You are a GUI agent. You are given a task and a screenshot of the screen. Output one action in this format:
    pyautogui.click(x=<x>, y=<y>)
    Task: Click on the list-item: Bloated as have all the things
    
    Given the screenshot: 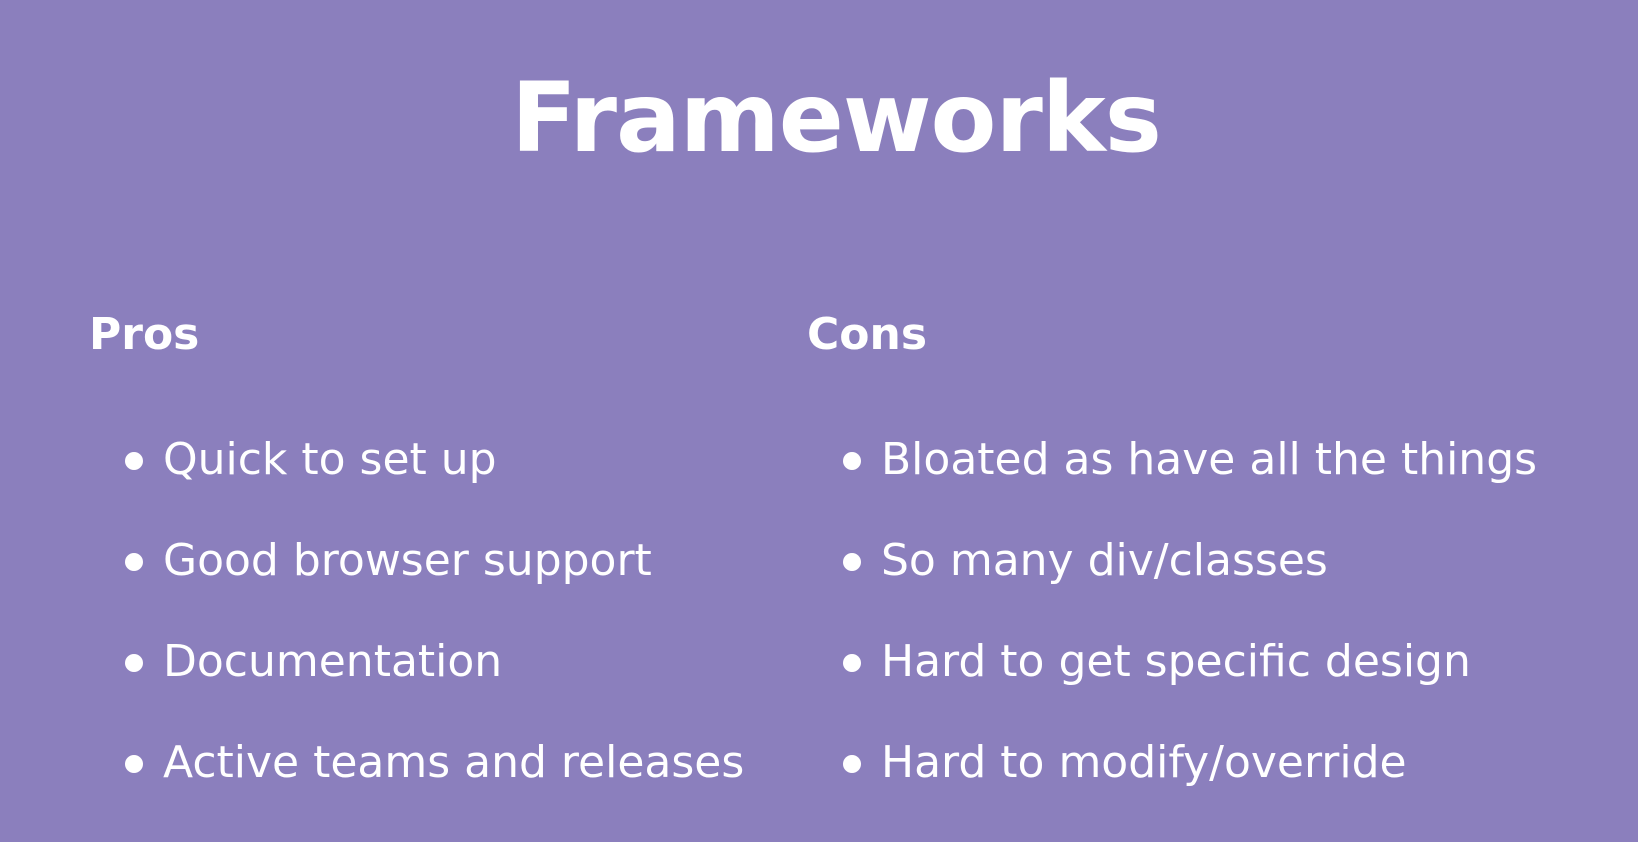 What is the action you would take?
    pyautogui.click(x=1190, y=480)
    